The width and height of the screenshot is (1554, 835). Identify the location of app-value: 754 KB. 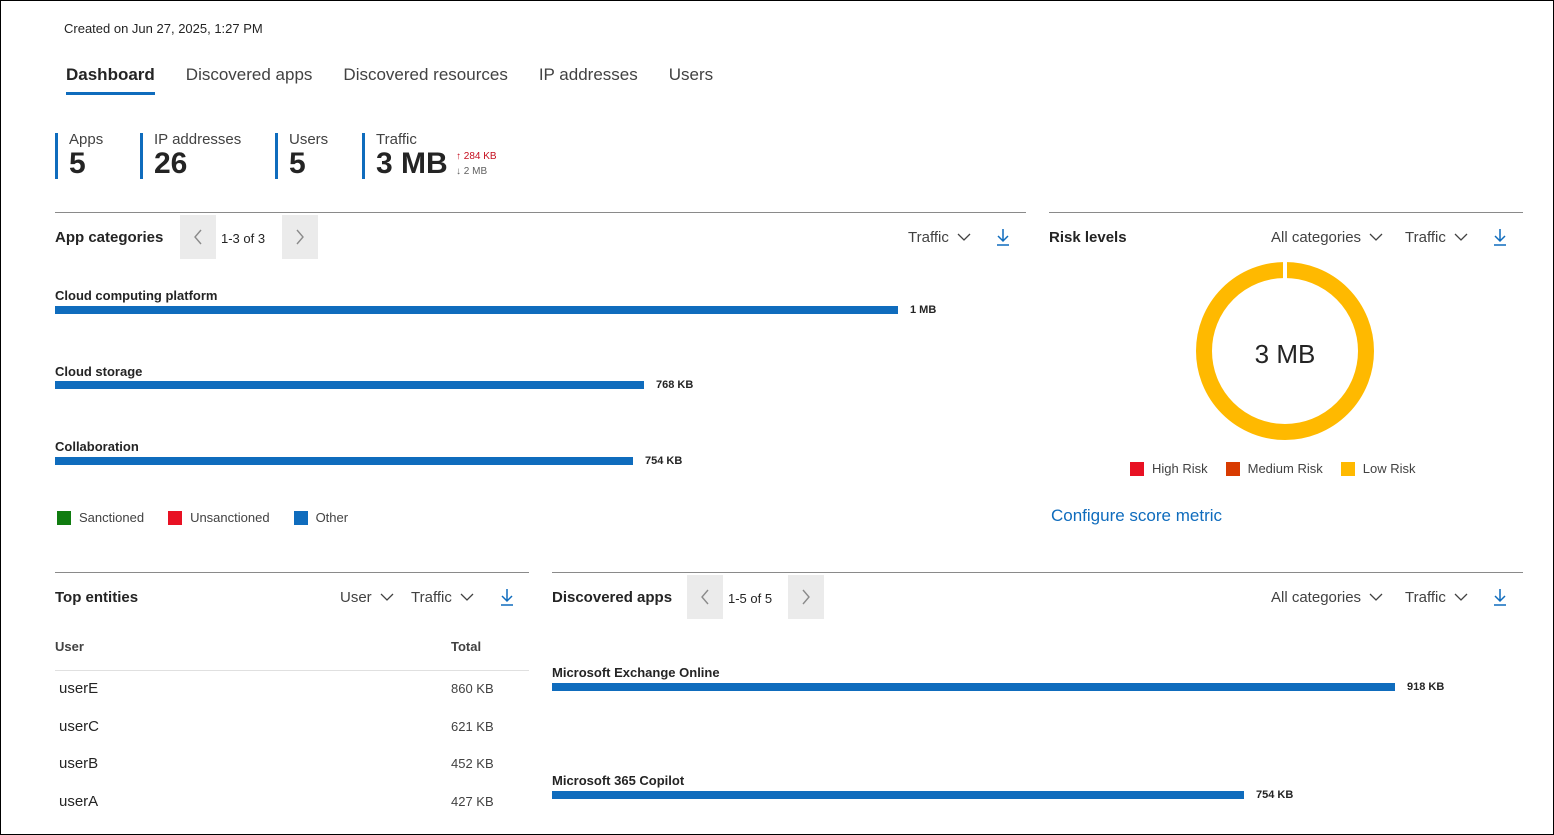
(1275, 795).